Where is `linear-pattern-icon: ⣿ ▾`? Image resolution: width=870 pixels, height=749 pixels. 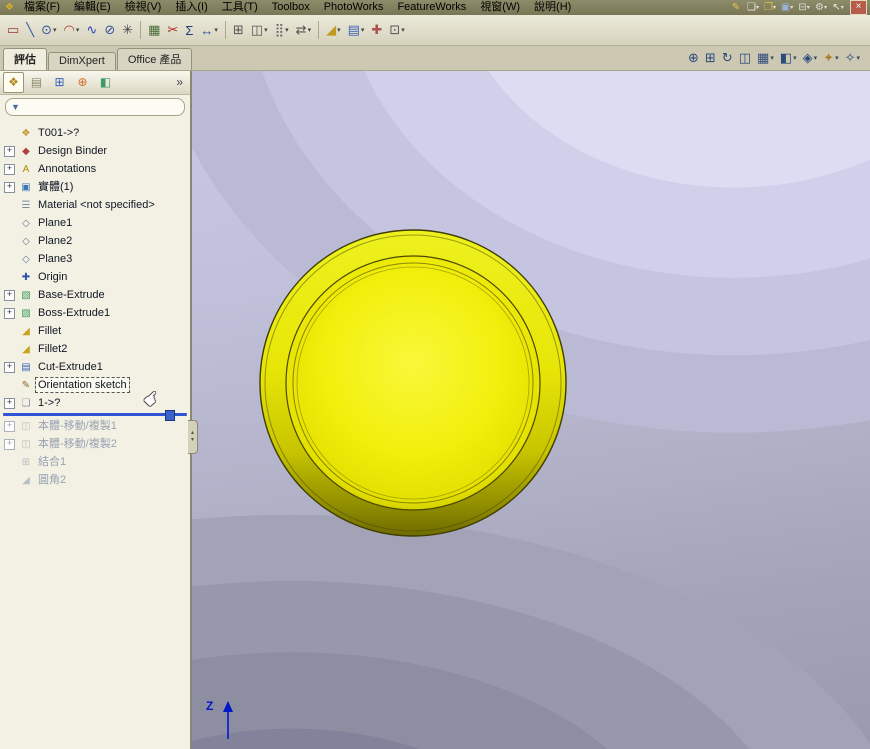 linear-pattern-icon: ⣿ ▾ is located at coordinates (282, 30).